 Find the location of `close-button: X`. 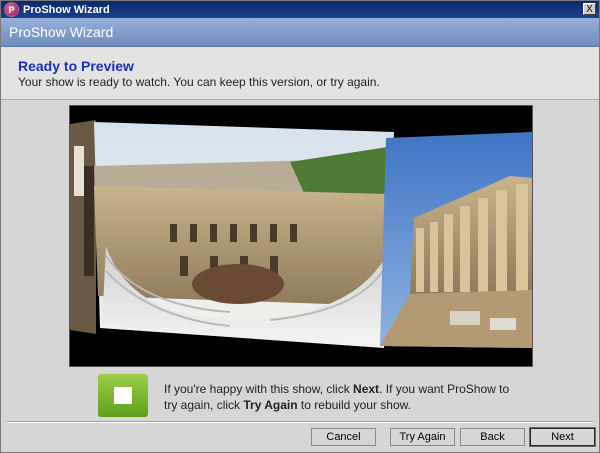

close-button: X is located at coordinates (589, 9).